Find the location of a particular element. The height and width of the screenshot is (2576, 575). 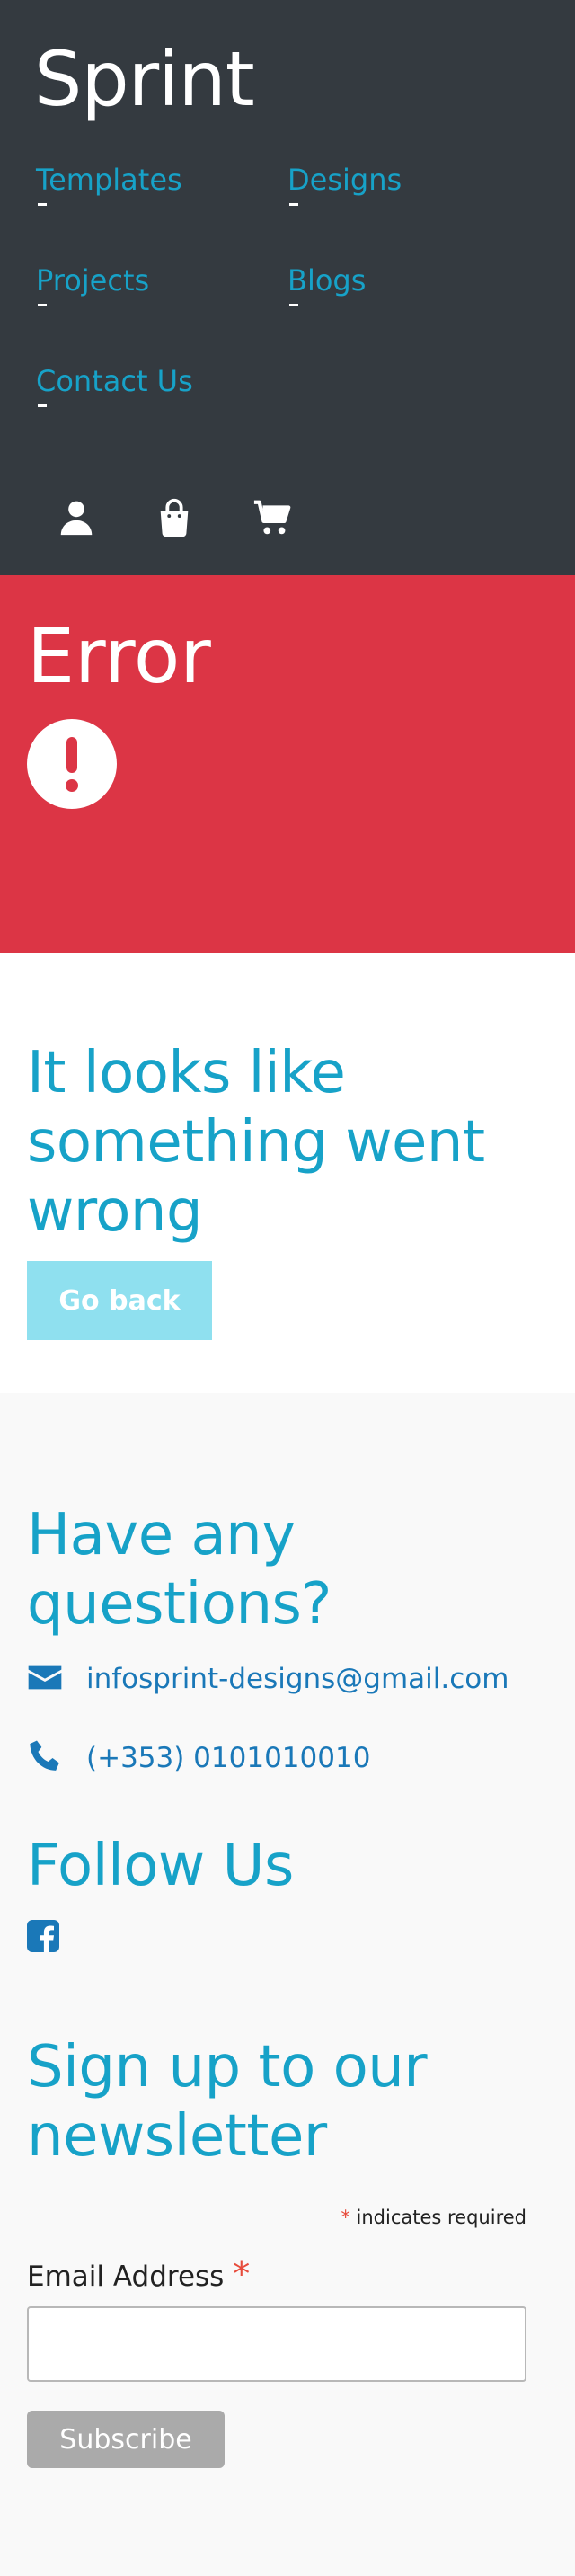

required-asterisk: * is located at coordinates (345, 2217).